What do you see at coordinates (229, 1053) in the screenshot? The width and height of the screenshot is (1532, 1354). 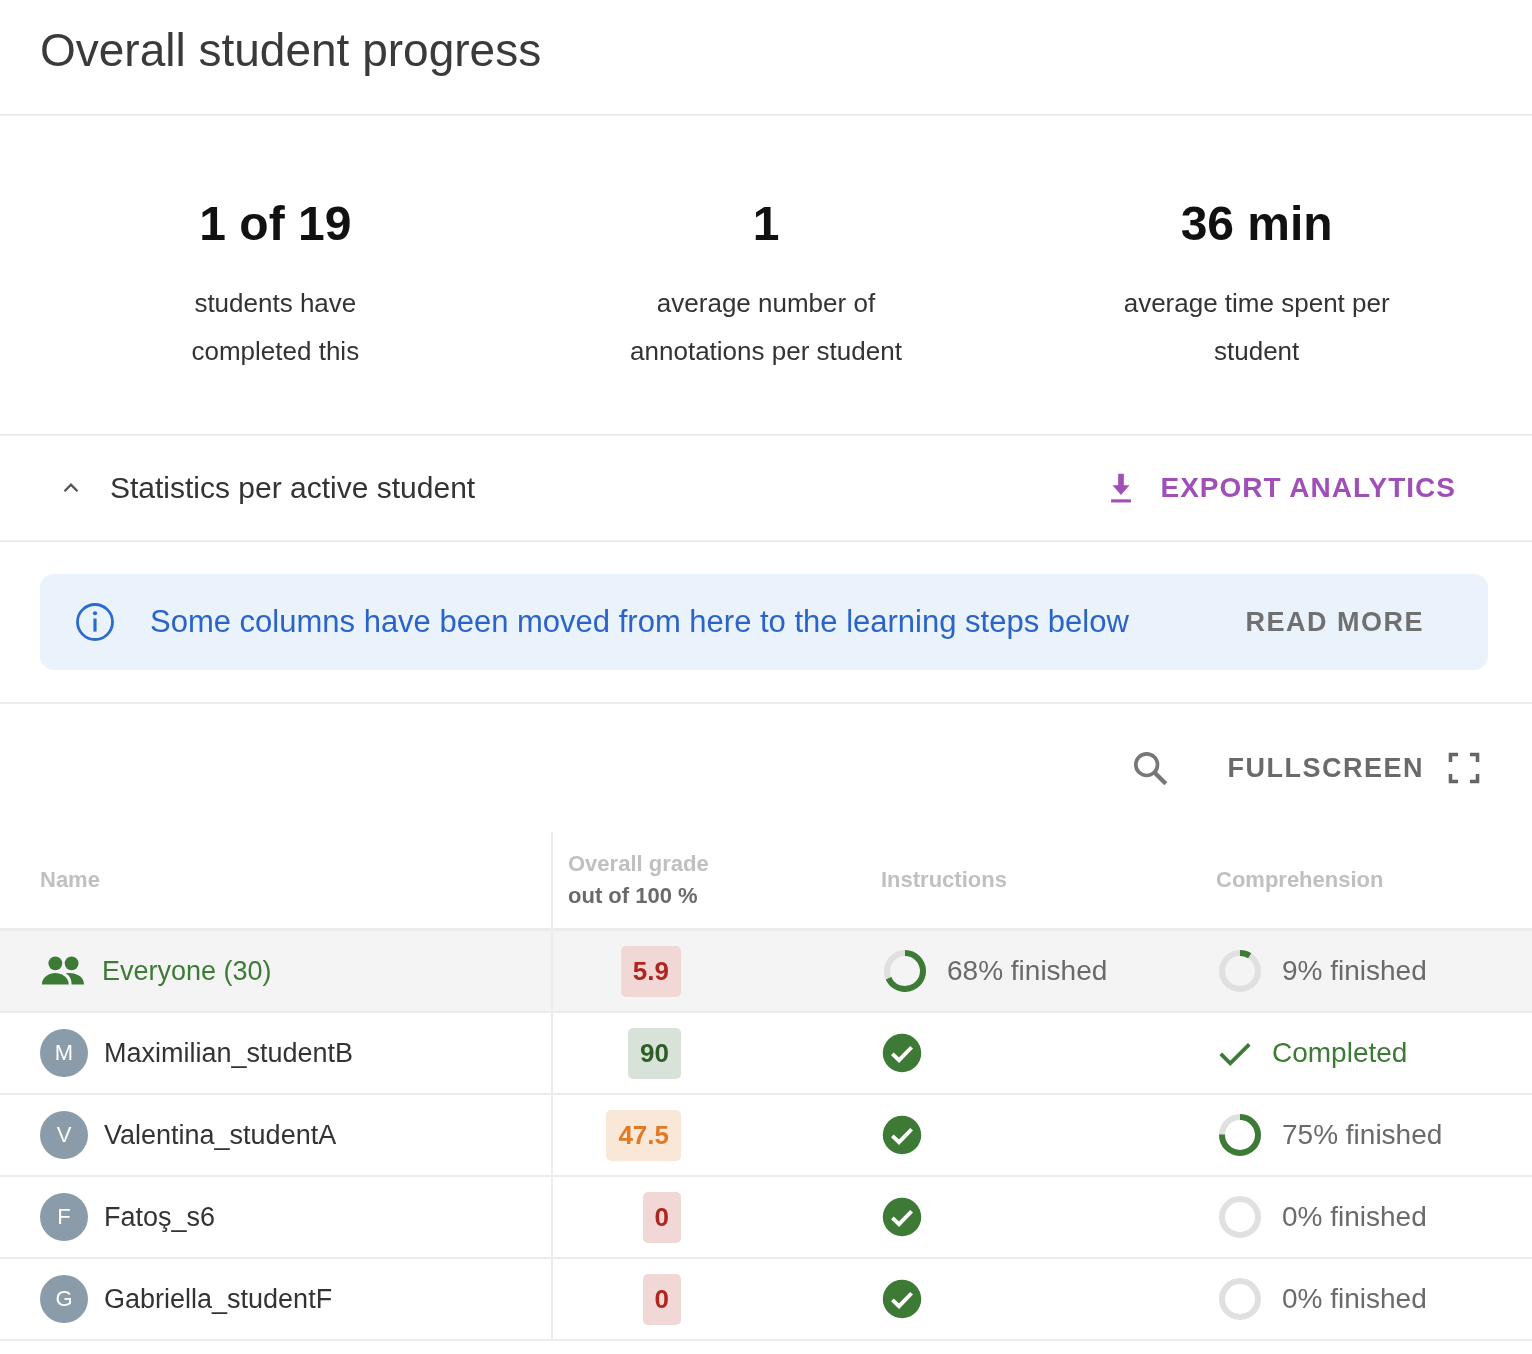 I see `student-name: Maximilian_studentB` at bounding box center [229, 1053].